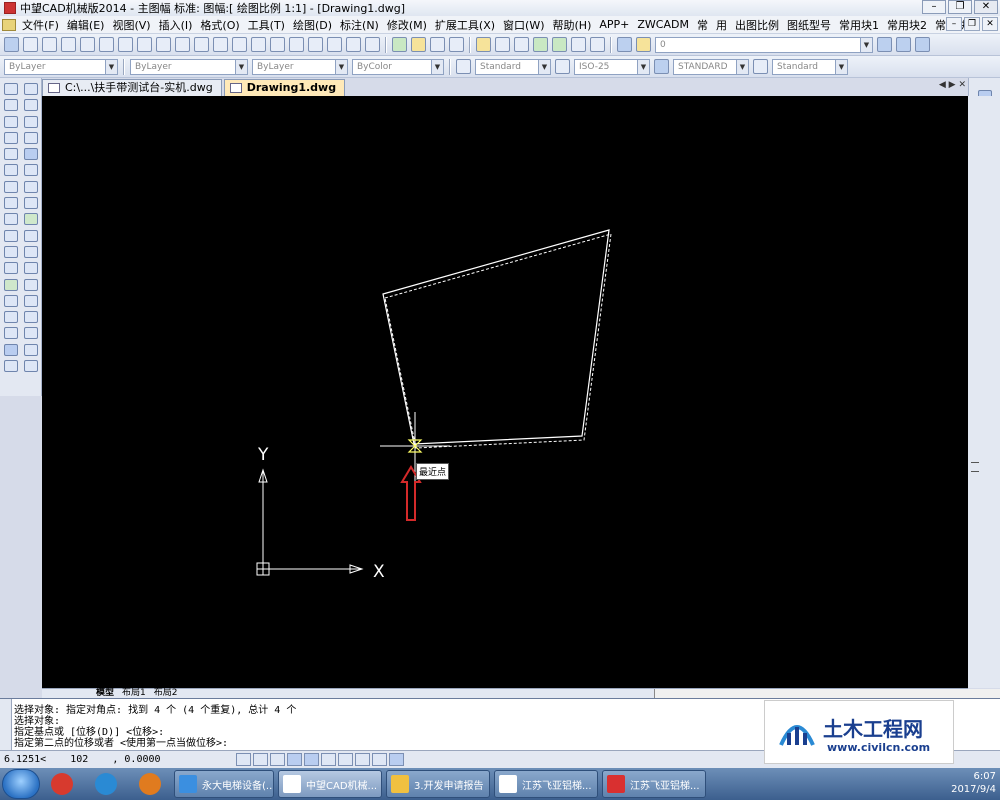  Describe the element at coordinates (359, 25) in the screenshot. I see `menu-dimension: 标注(N)` at that location.